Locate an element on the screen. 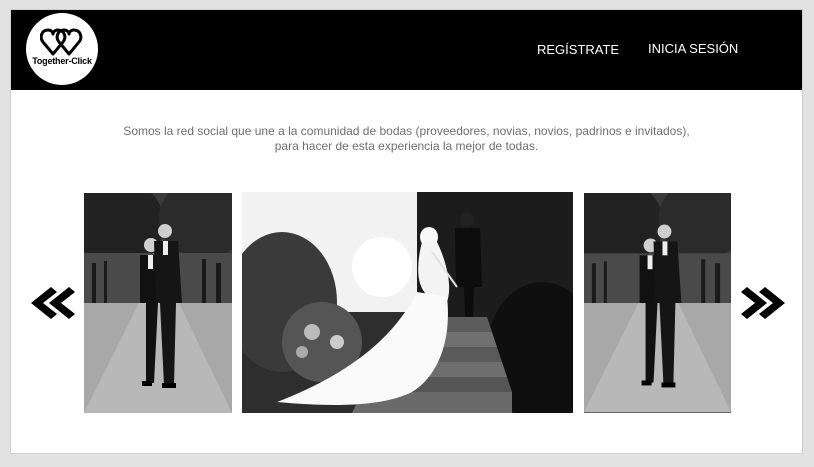 This screenshot has width=814, height=467. carousel-next-button is located at coordinates (762, 303).